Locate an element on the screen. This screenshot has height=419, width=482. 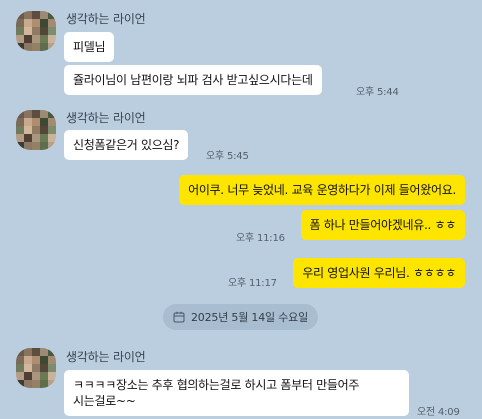
my-message-bubble: 우리 영업사원 우리님. ㅎㅎㅎㅎ is located at coordinates (379, 273).